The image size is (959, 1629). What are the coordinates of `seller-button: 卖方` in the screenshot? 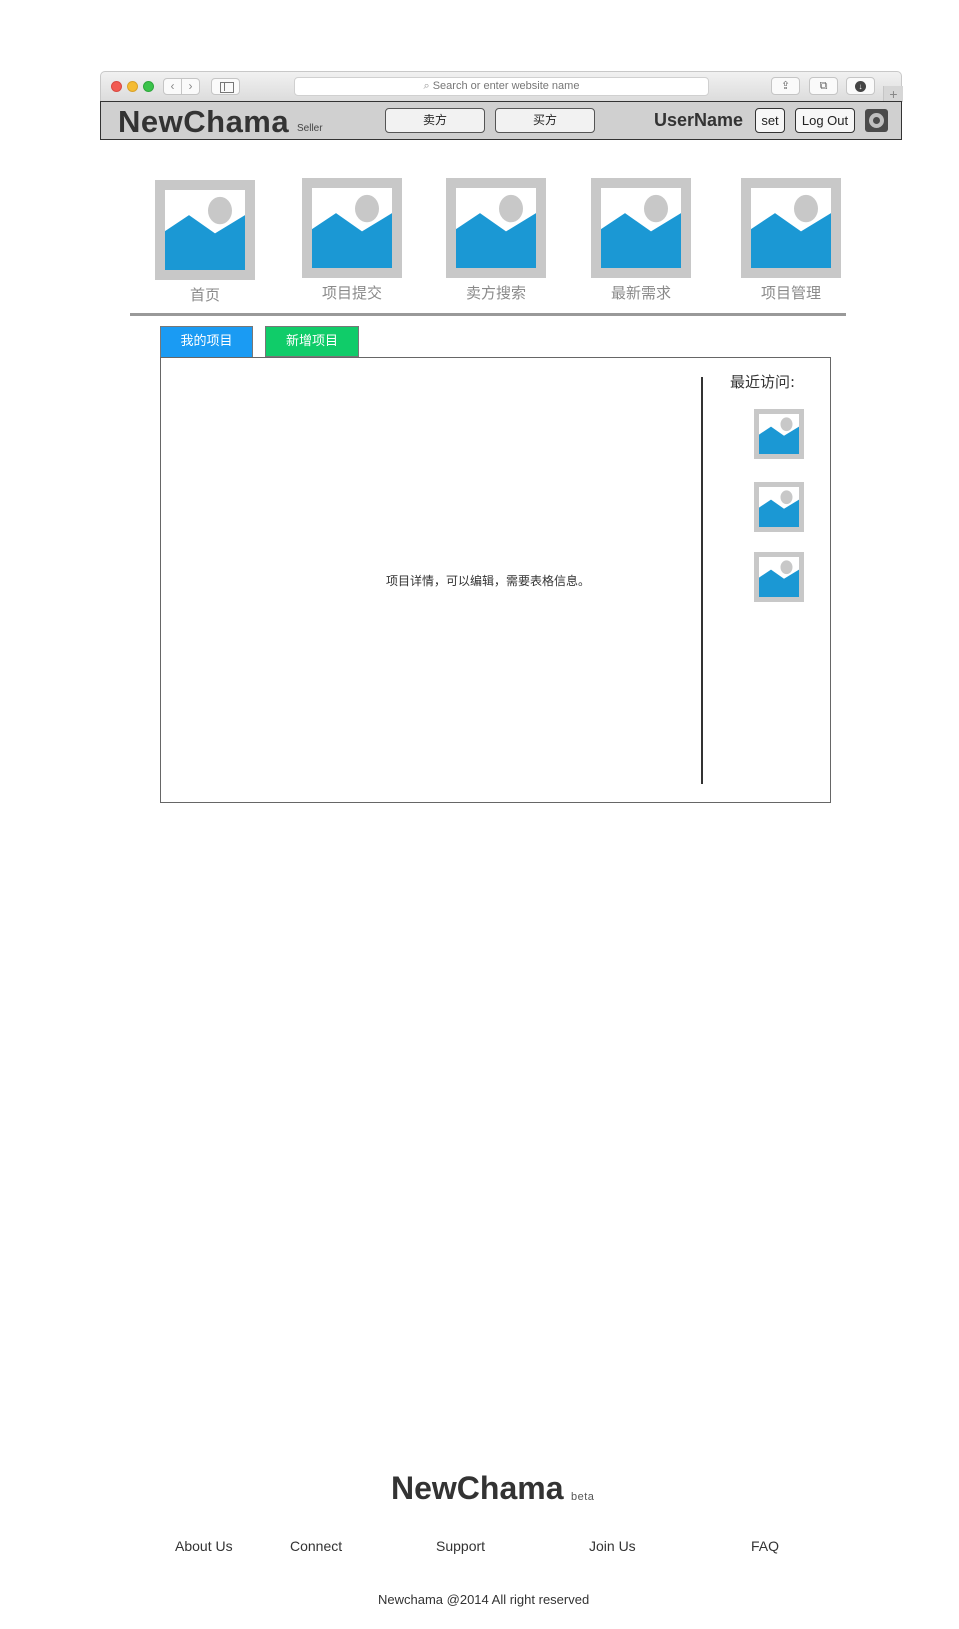 It's located at (435, 120).